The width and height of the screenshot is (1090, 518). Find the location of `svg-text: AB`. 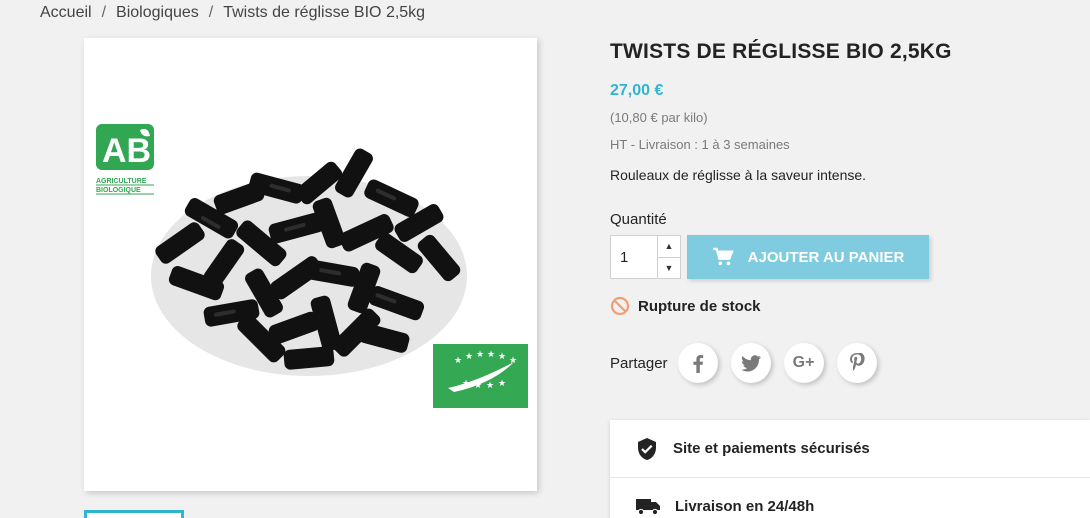

svg-text: AB is located at coordinates (126, 151).